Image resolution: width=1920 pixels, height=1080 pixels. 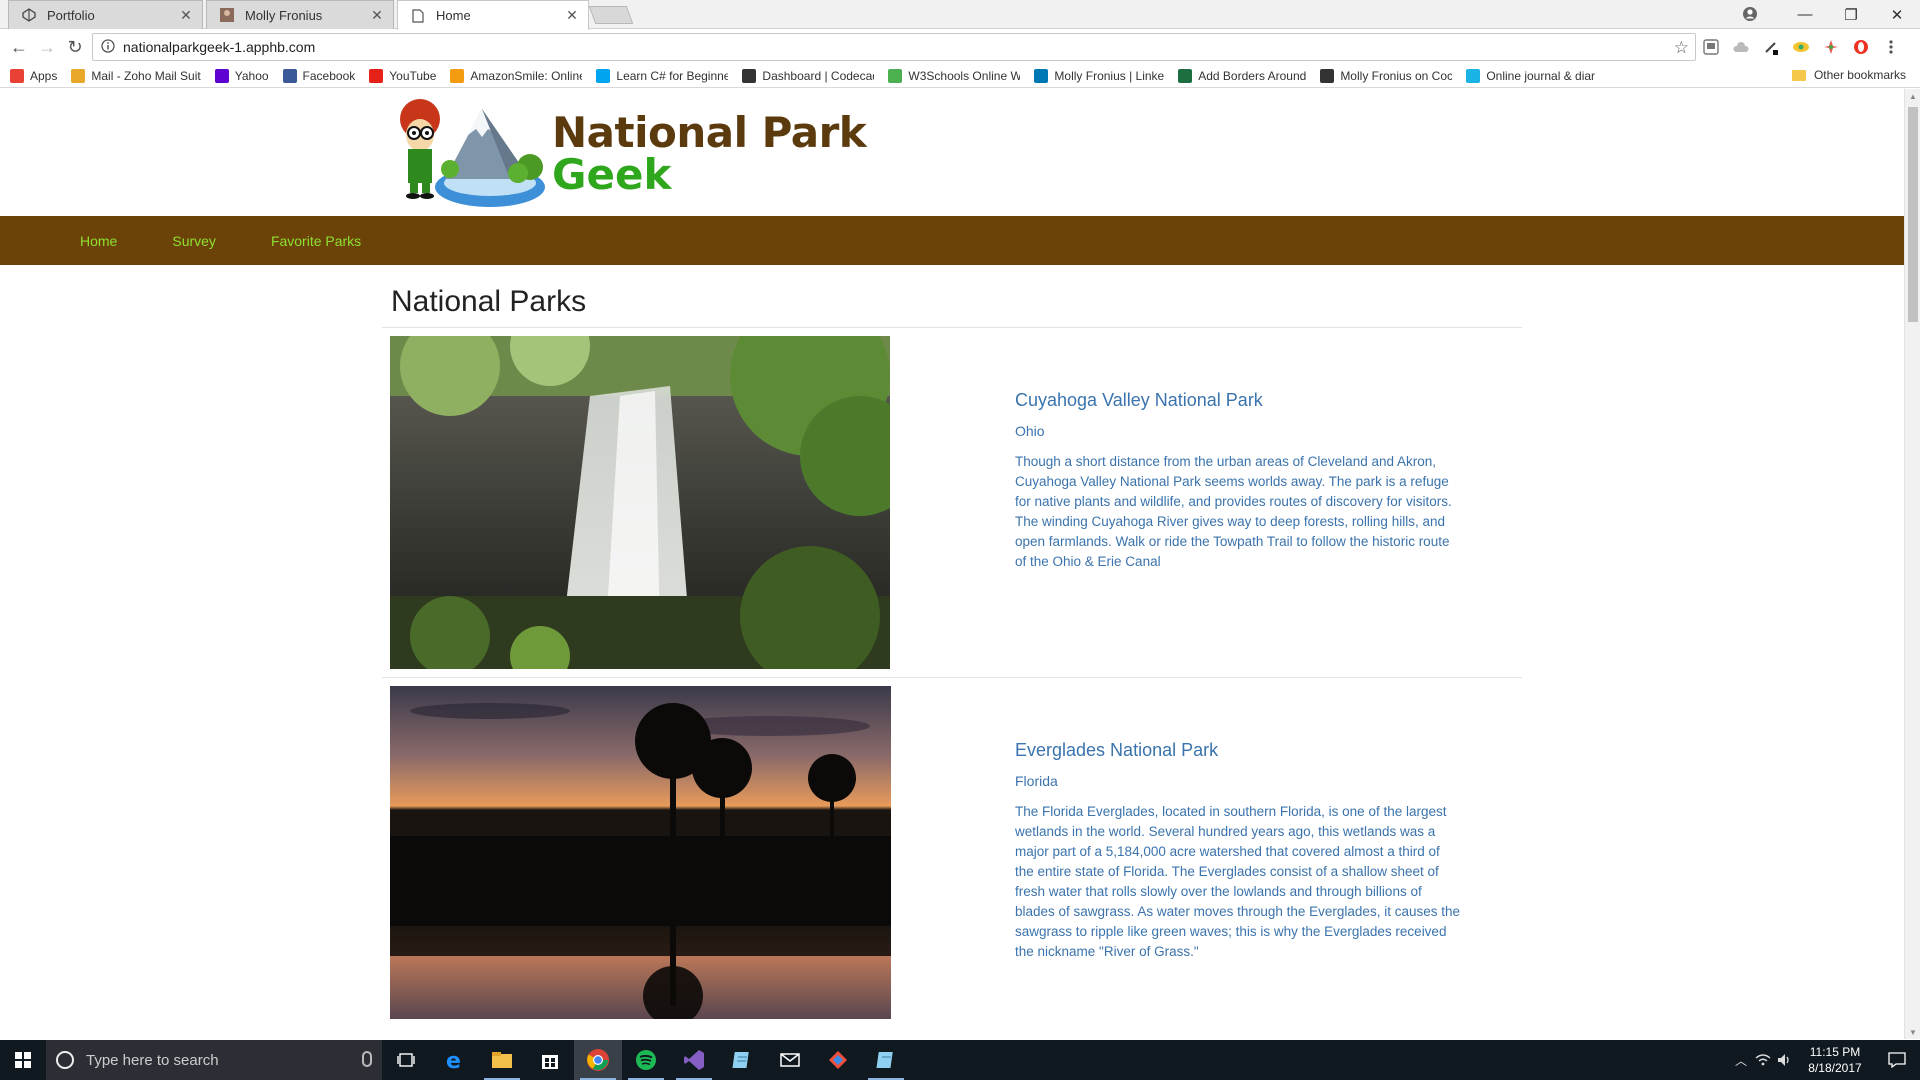 What do you see at coordinates (894, 47) in the screenshot?
I see `address-bar: nationalparkgeek-1.apphb.com ☆` at bounding box center [894, 47].